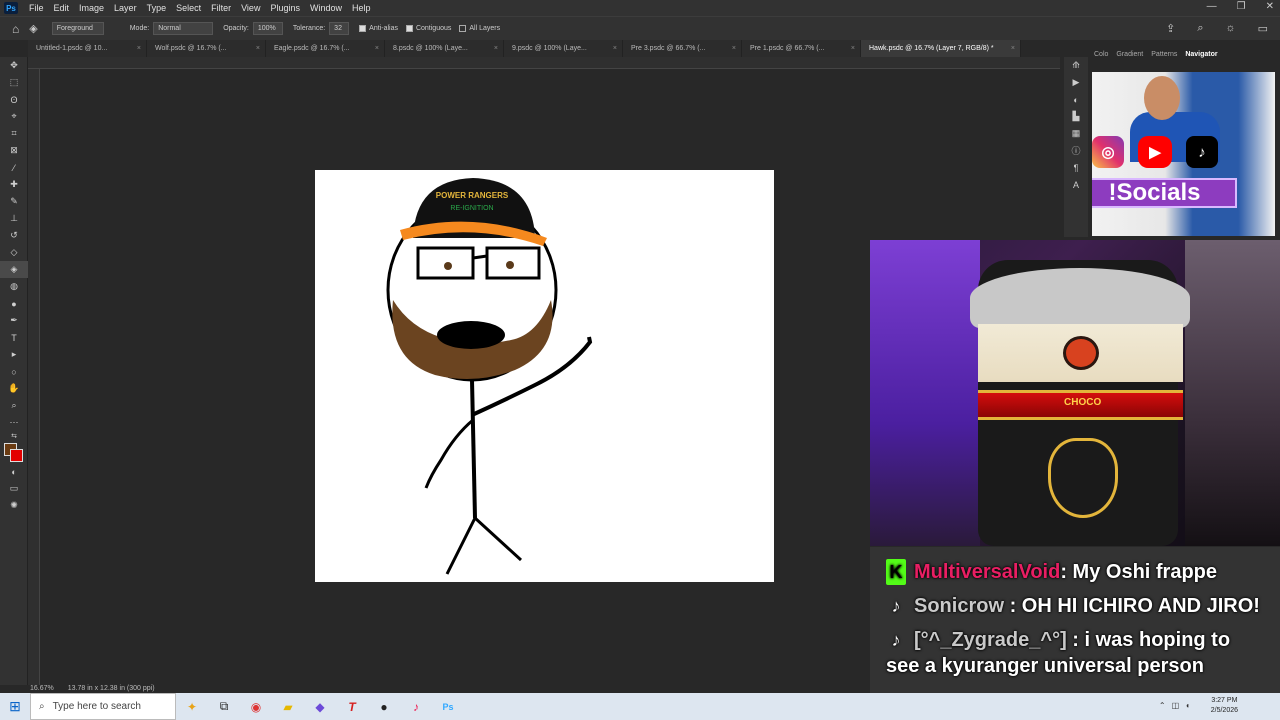 This screenshot has height=720, width=1280. What do you see at coordinates (91, 8) in the screenshot?
I see `menu-image: Image` at bounding box center [91, 8].